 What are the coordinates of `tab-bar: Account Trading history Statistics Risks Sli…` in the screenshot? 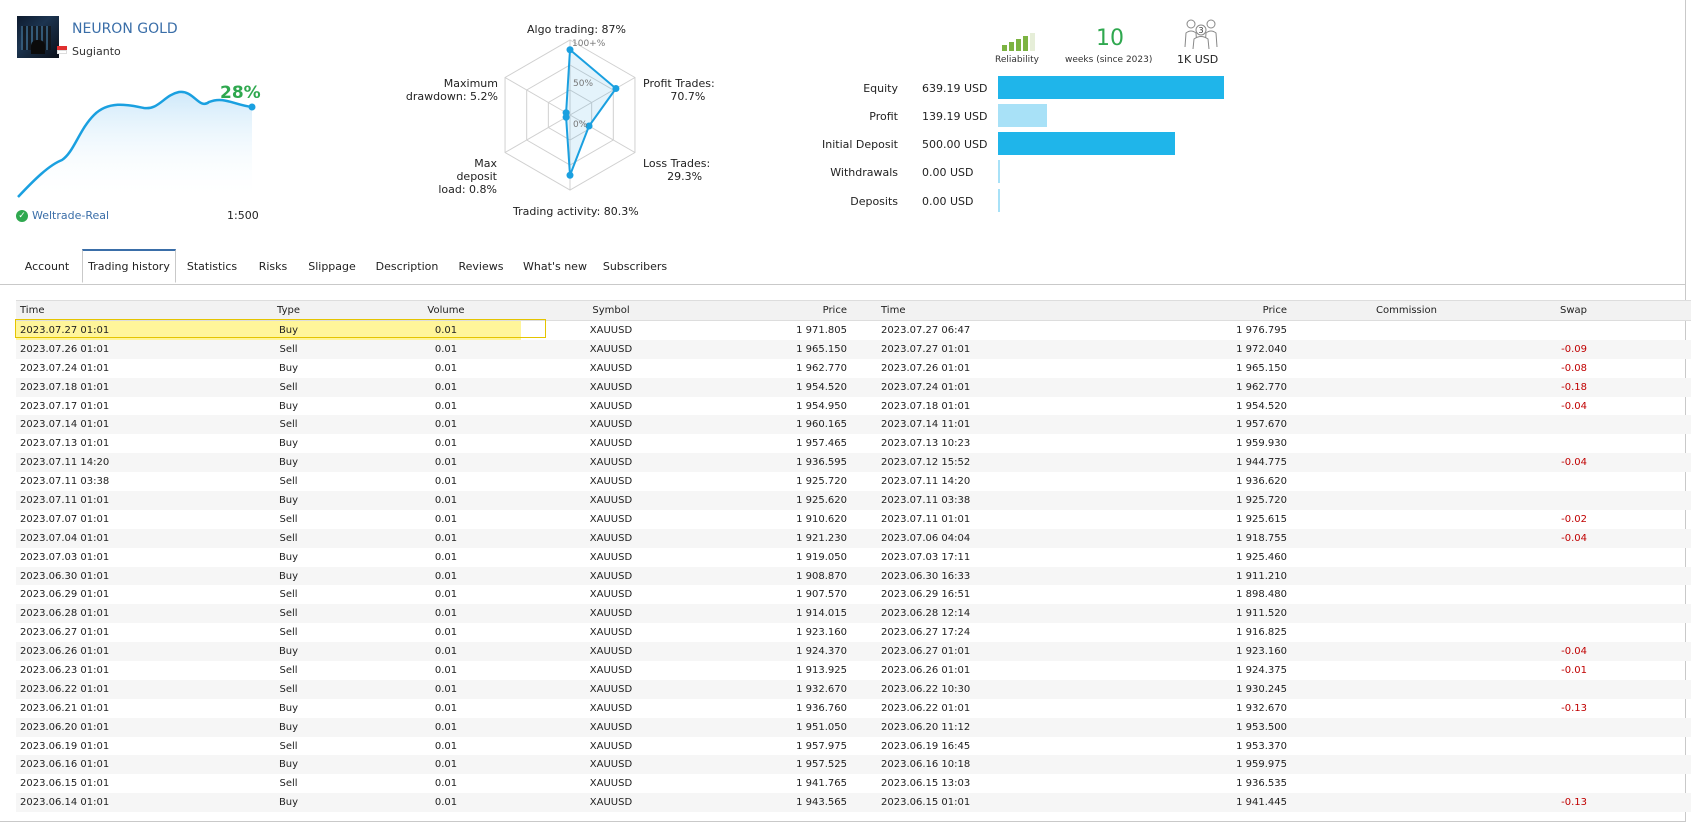 It's located at (843, 267).